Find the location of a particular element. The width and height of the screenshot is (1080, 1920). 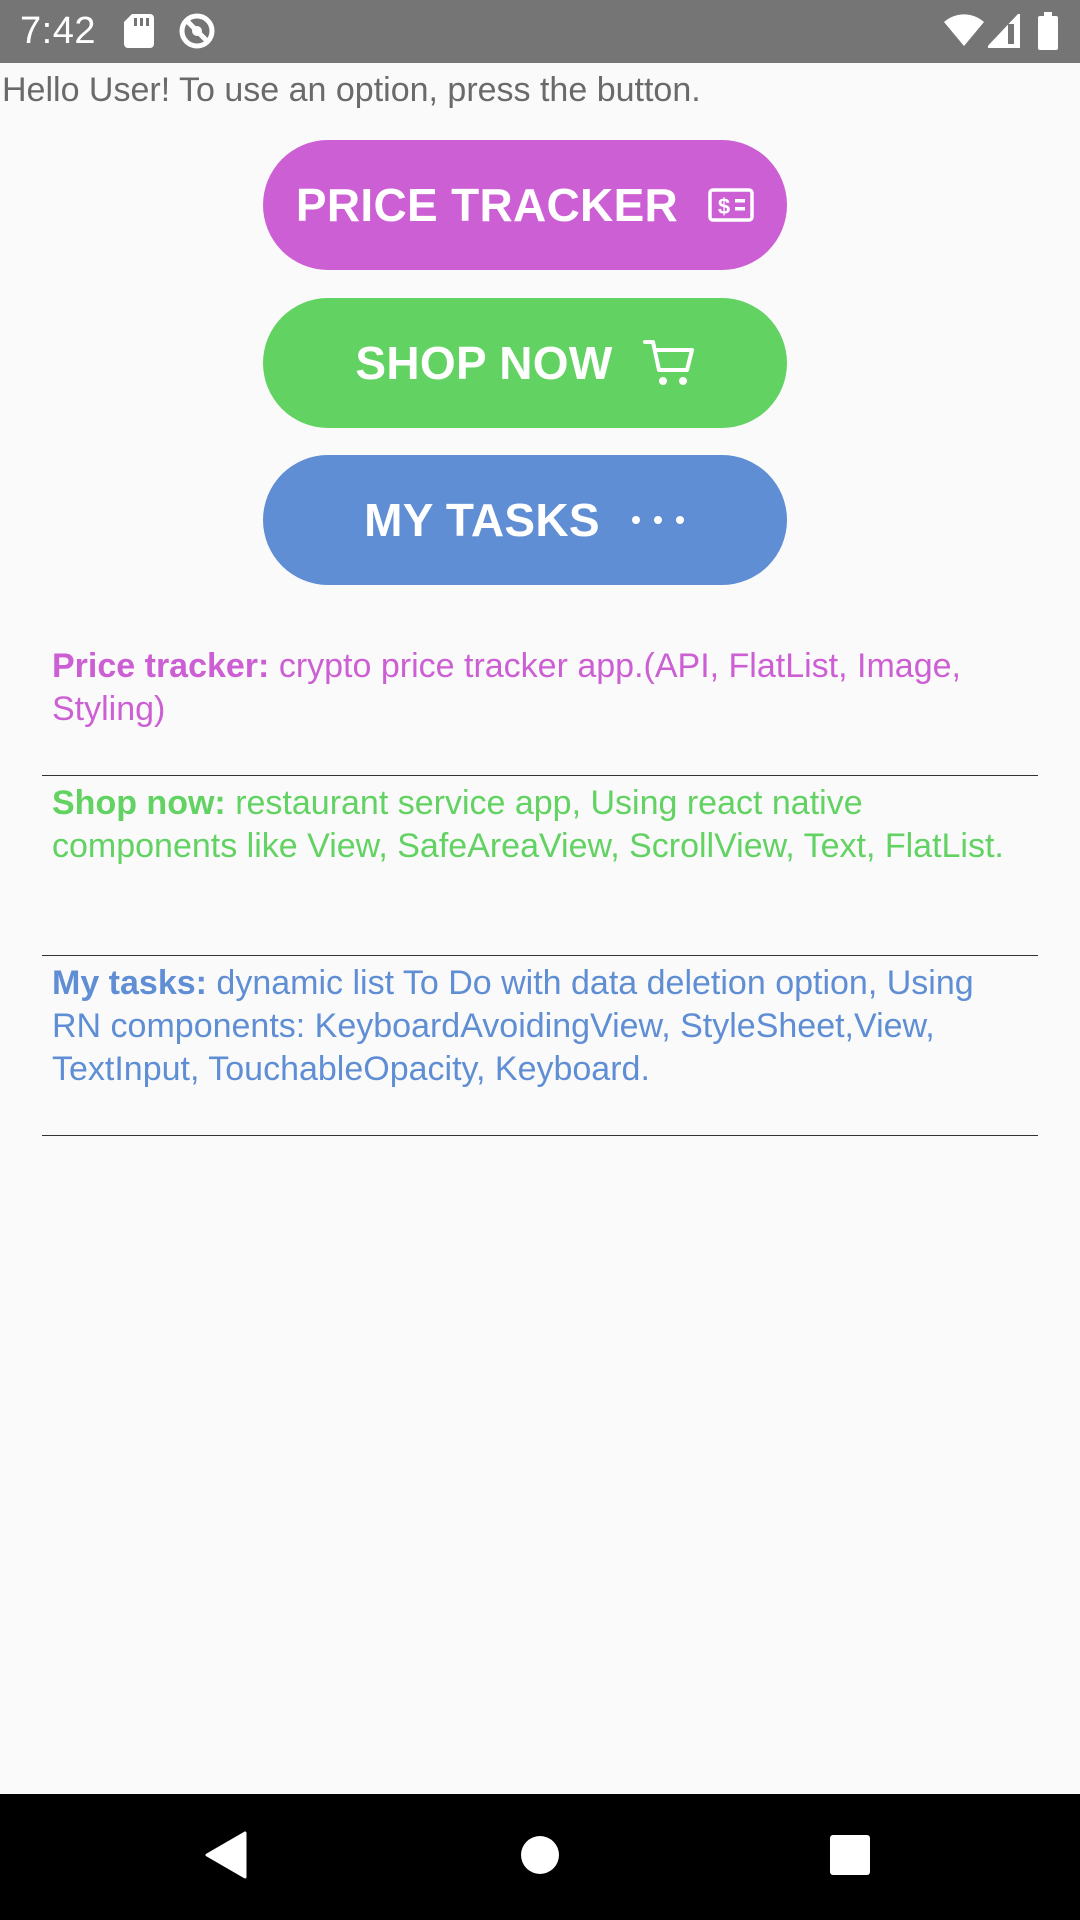

status-time: 7:42 is located at coordinates (58, 31).